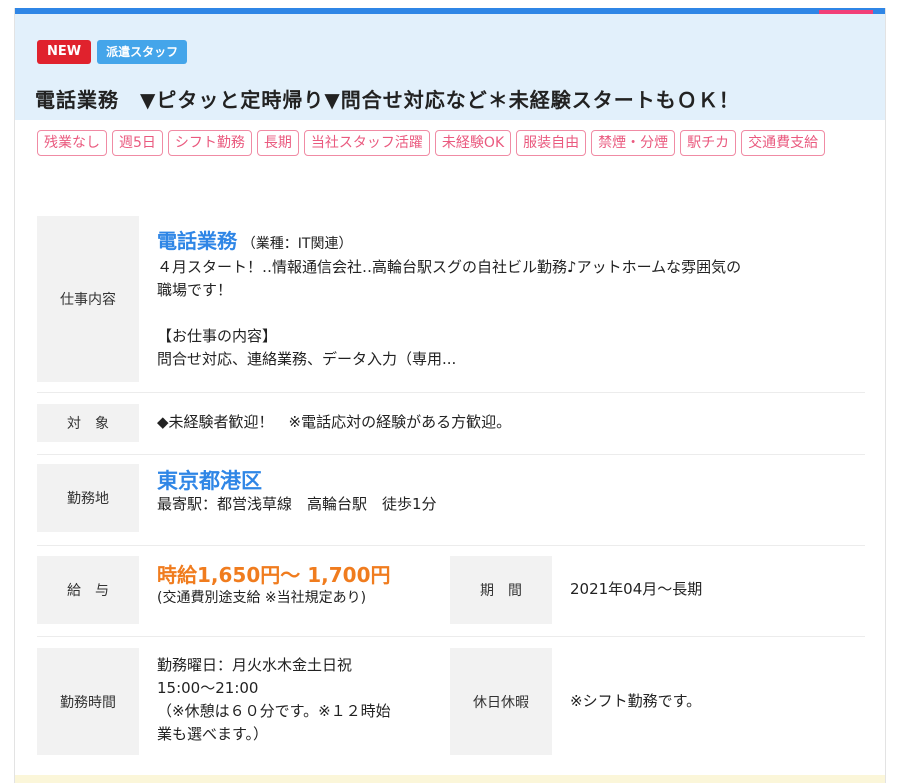  I want to click on period-label: 期 間, so click(501, 590).